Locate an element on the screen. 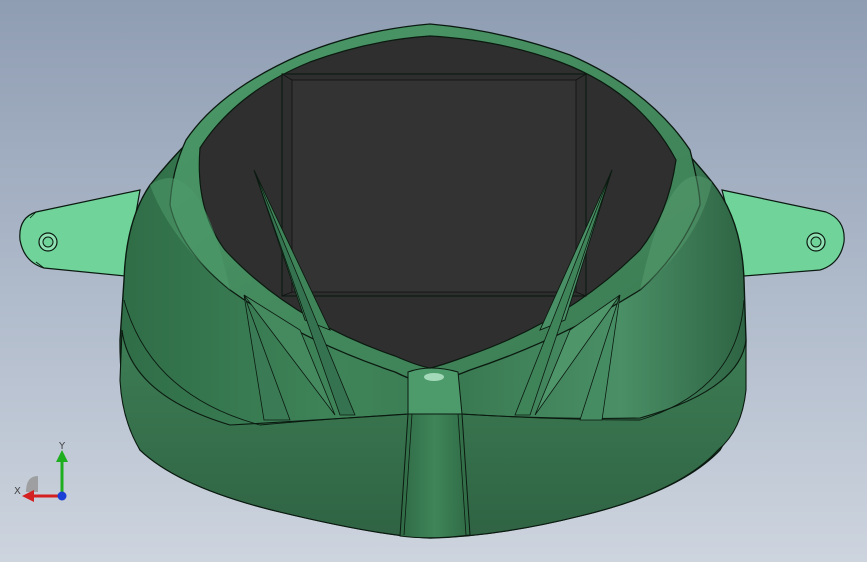 This screenshot has width=867, height=562. axis-triad: Y X is located at coordinates (41, 471).